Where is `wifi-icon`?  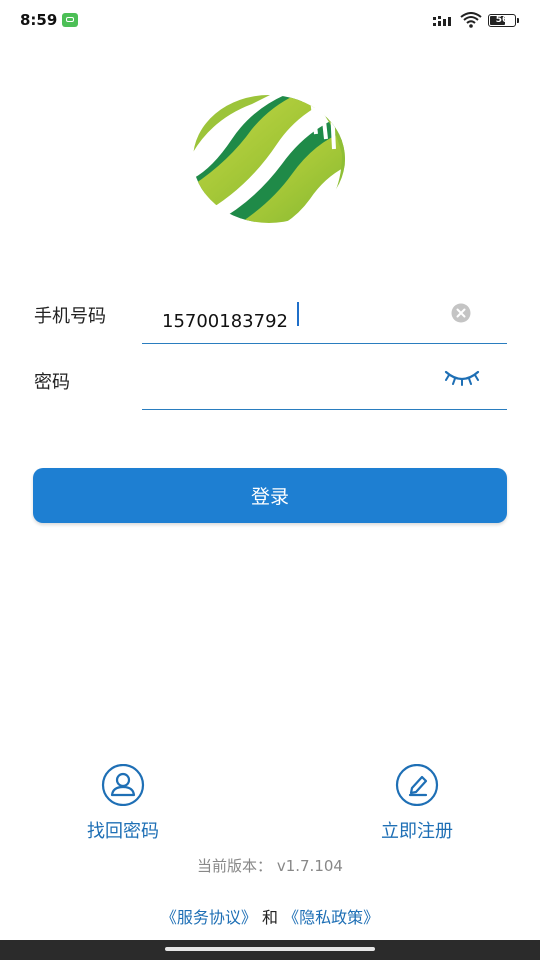
wifi-icon is located at coordinates (471, 20).